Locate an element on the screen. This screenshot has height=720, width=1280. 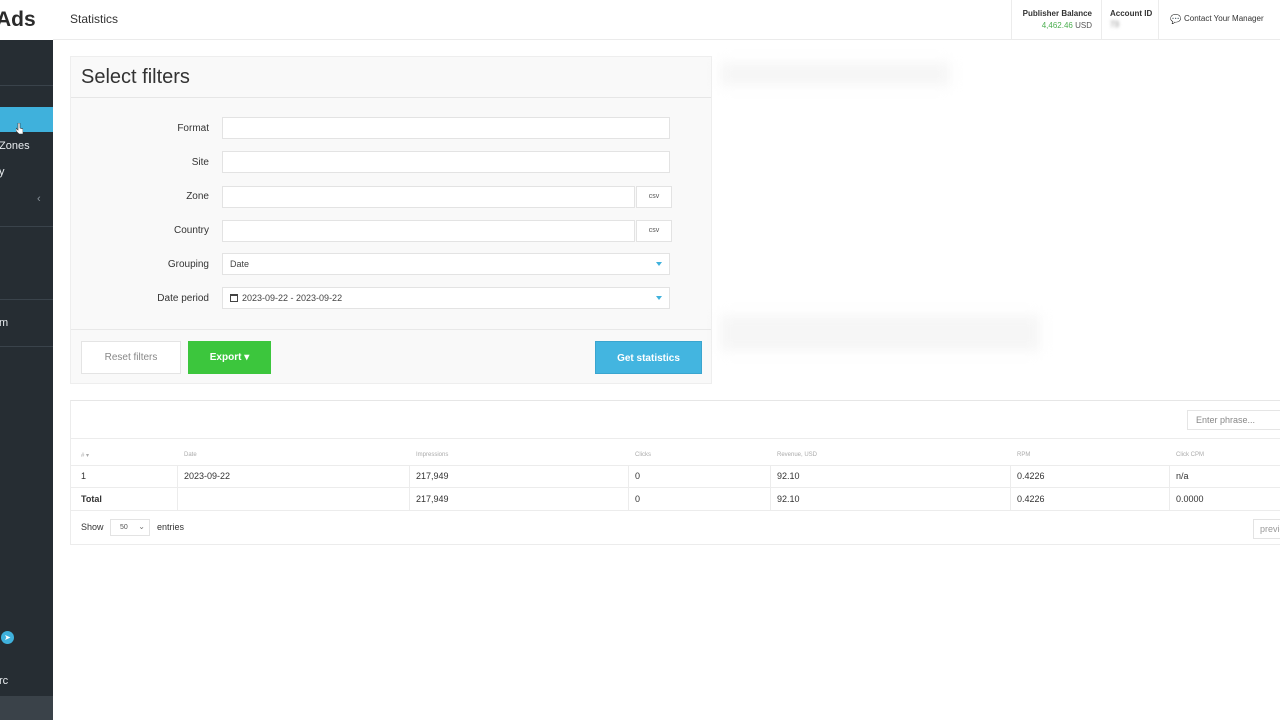
format-input is located at coordinates (446, 128).